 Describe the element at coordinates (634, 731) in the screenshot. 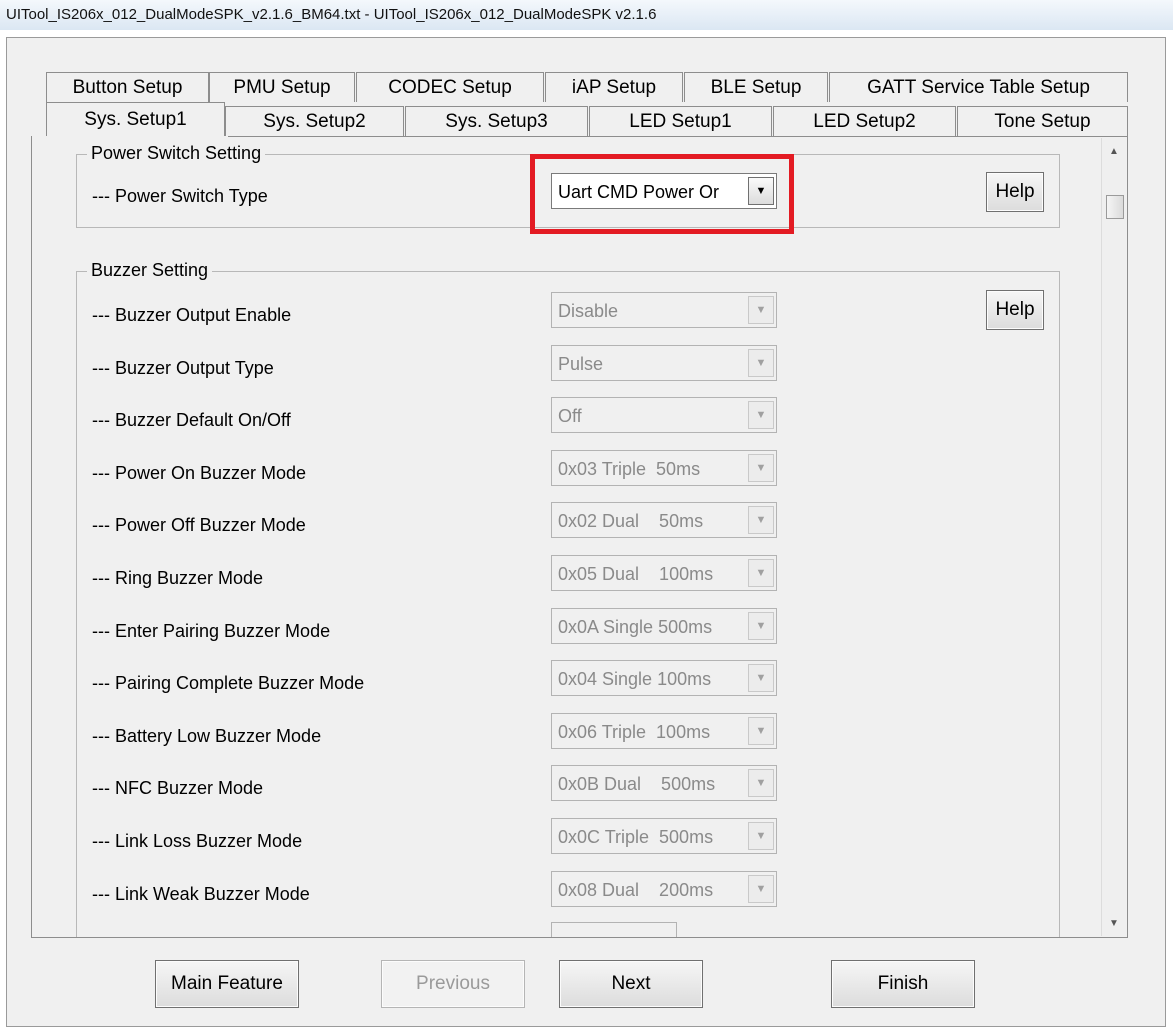

I see `buzzer-row-value: 0x06 Triple 100ms` at that location.